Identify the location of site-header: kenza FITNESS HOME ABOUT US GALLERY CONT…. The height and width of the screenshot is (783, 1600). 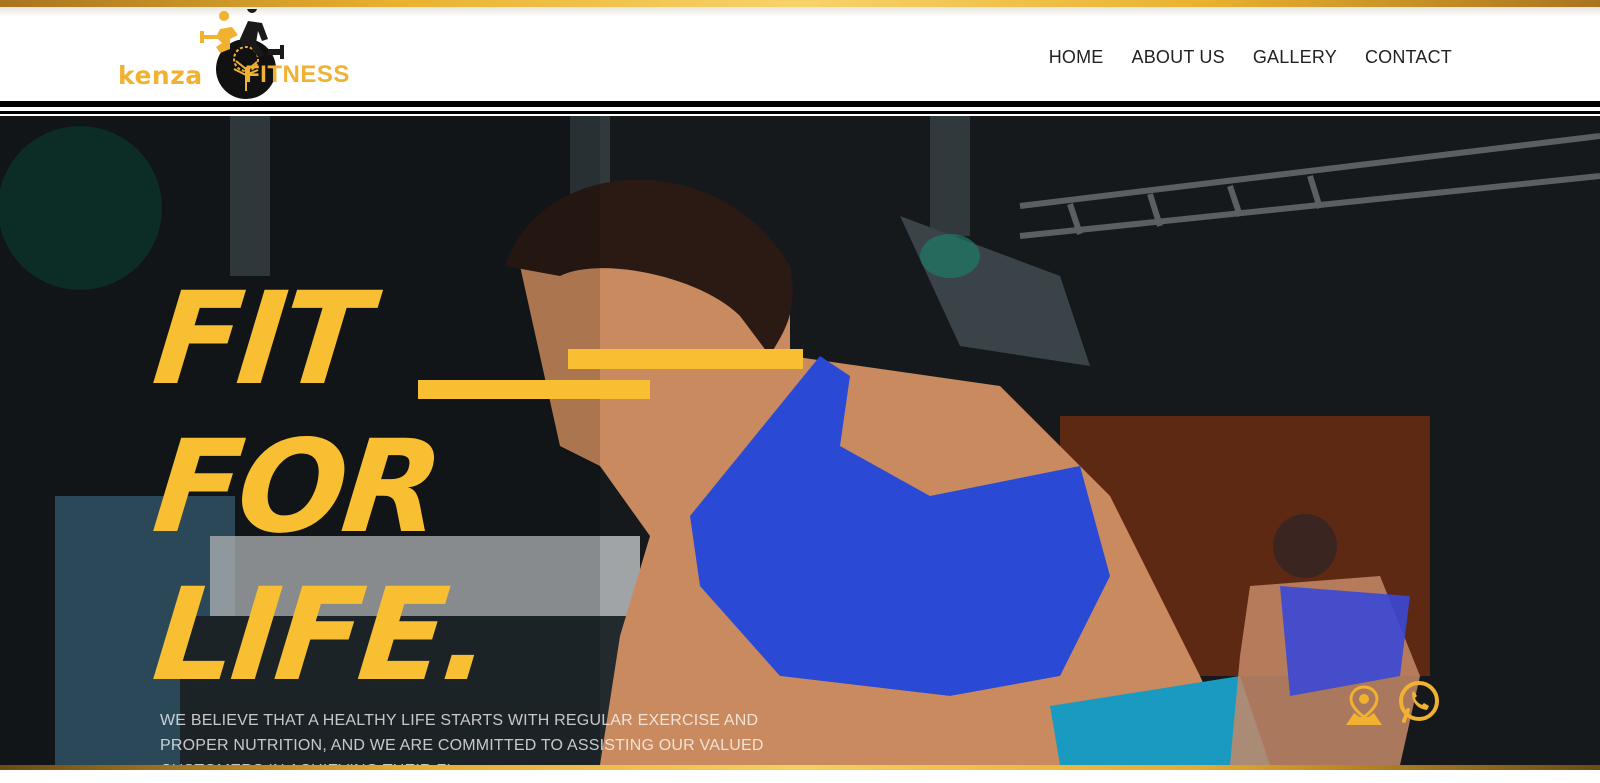
(800, 54).